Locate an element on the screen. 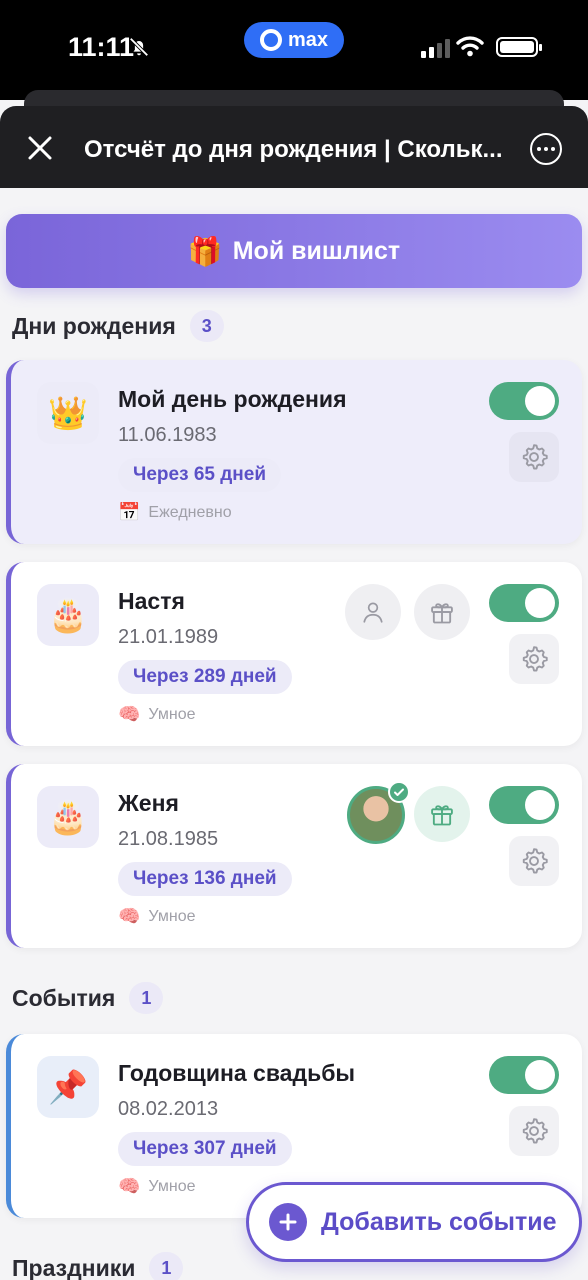  link-contact-button is located at coordinates (373, 612).